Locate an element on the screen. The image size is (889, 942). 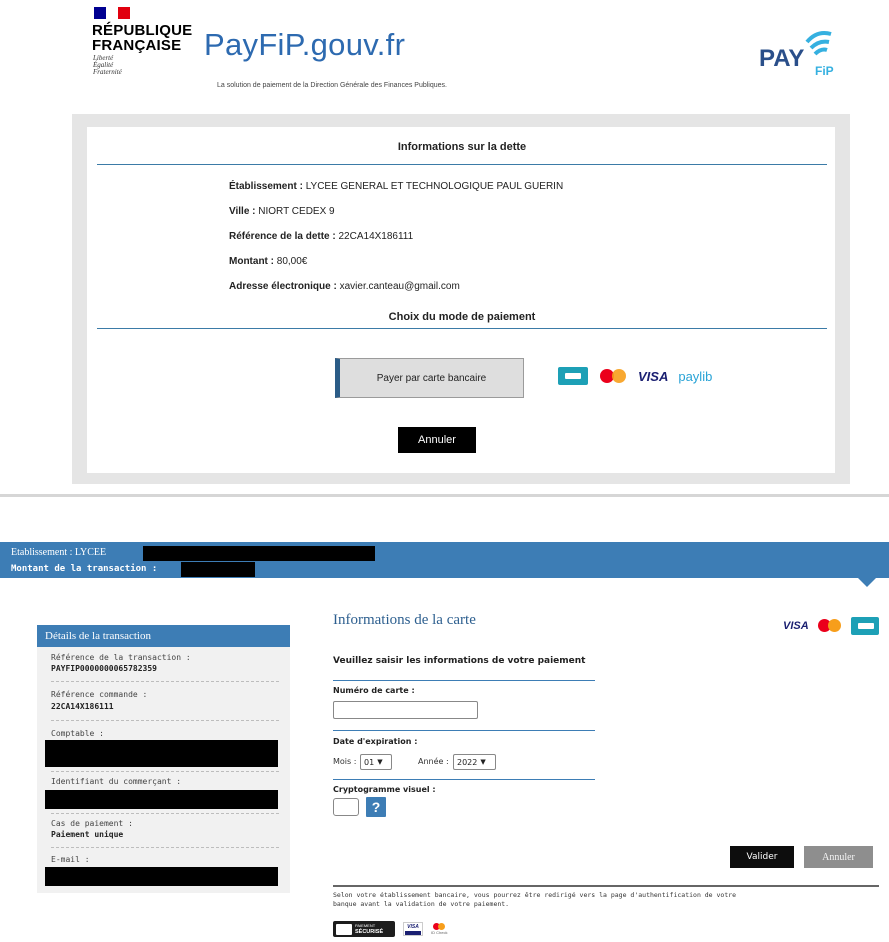
debt-row-montant: Montant : 80,00€ is located at coordinates (268, 261).